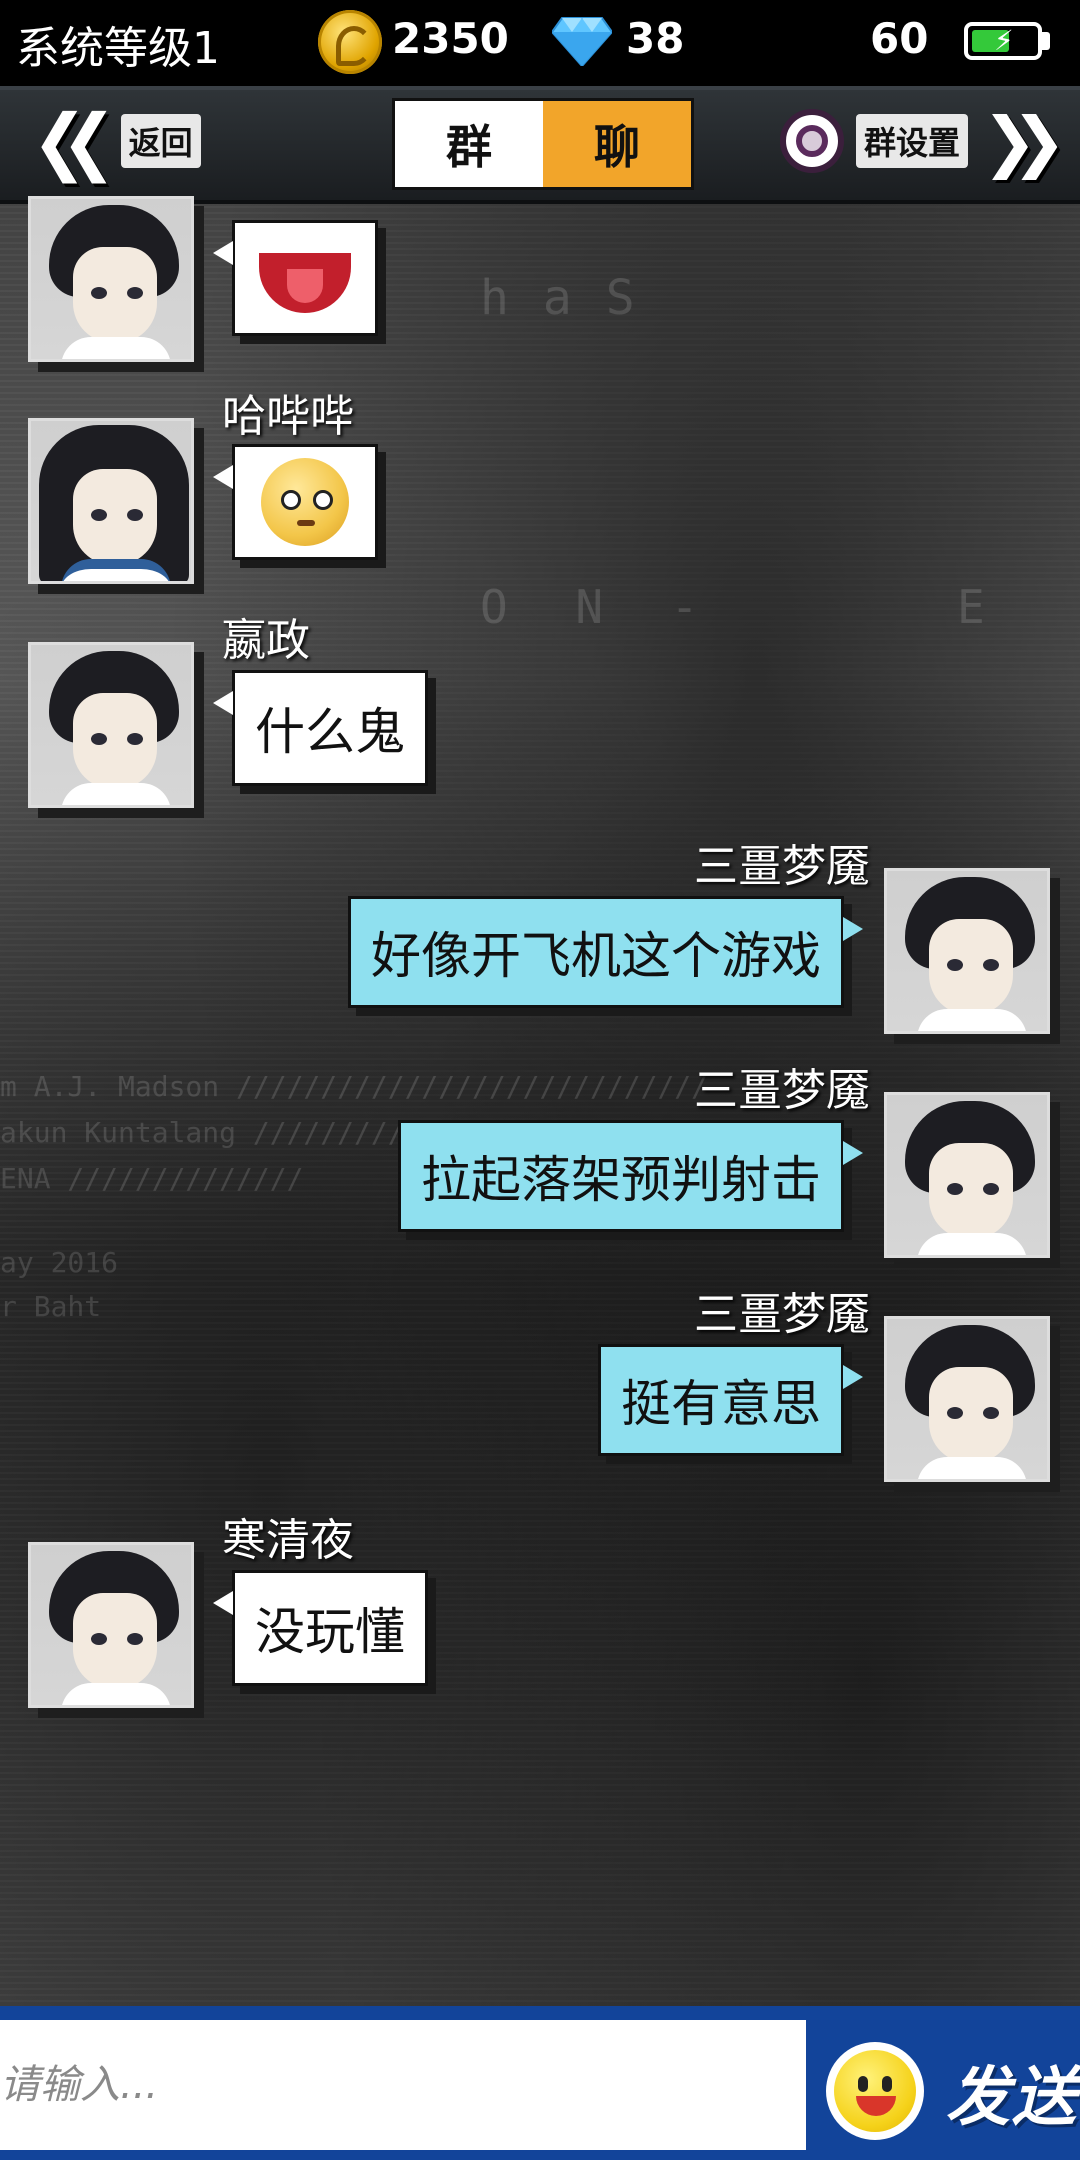  What do you see at coordinates (305, 278) in the screenshot?
I see `tongue-mouth-emoji-icon` at bounding box center [305, 278].